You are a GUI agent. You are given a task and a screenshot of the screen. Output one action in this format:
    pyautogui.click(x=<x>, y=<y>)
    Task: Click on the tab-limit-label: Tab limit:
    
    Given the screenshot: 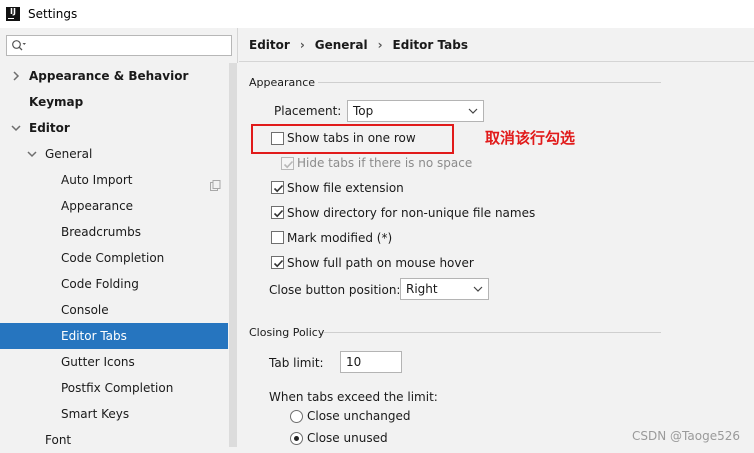 What is the action you would take?
    pyautogui.click(x=296, y=363)
    